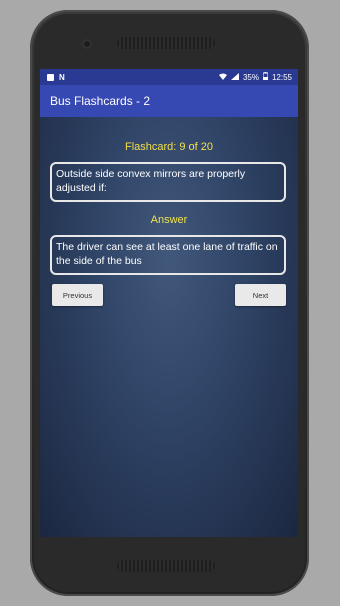 This screenshot has width=340, height=606. What do you see at coordinates (169, 147) in the screenshot?
I see `flashcard-counter: Flashcard: 9 of 20` at bounding box center [169, 147].